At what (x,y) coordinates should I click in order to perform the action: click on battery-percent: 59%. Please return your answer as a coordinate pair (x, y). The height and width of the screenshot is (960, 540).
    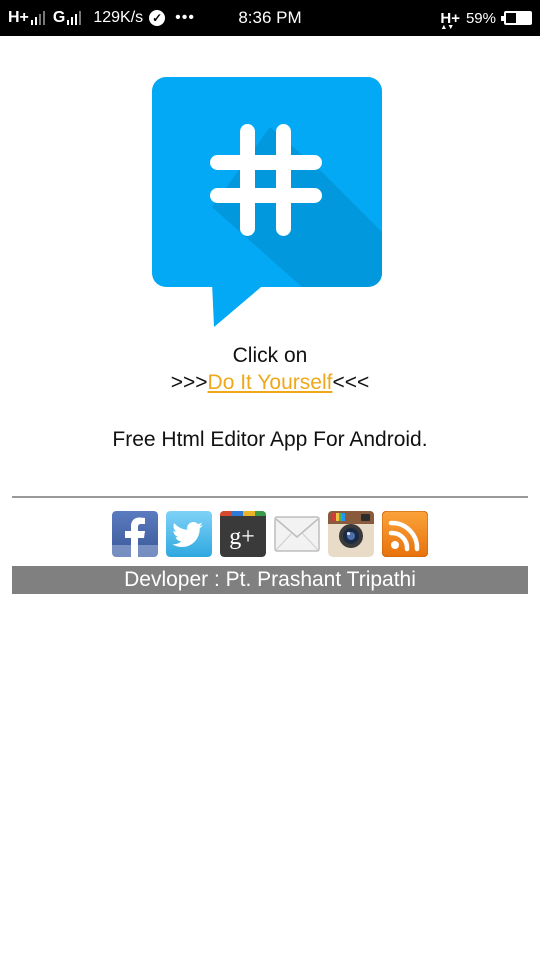
    Looking at the image, I should click on (480, 18).